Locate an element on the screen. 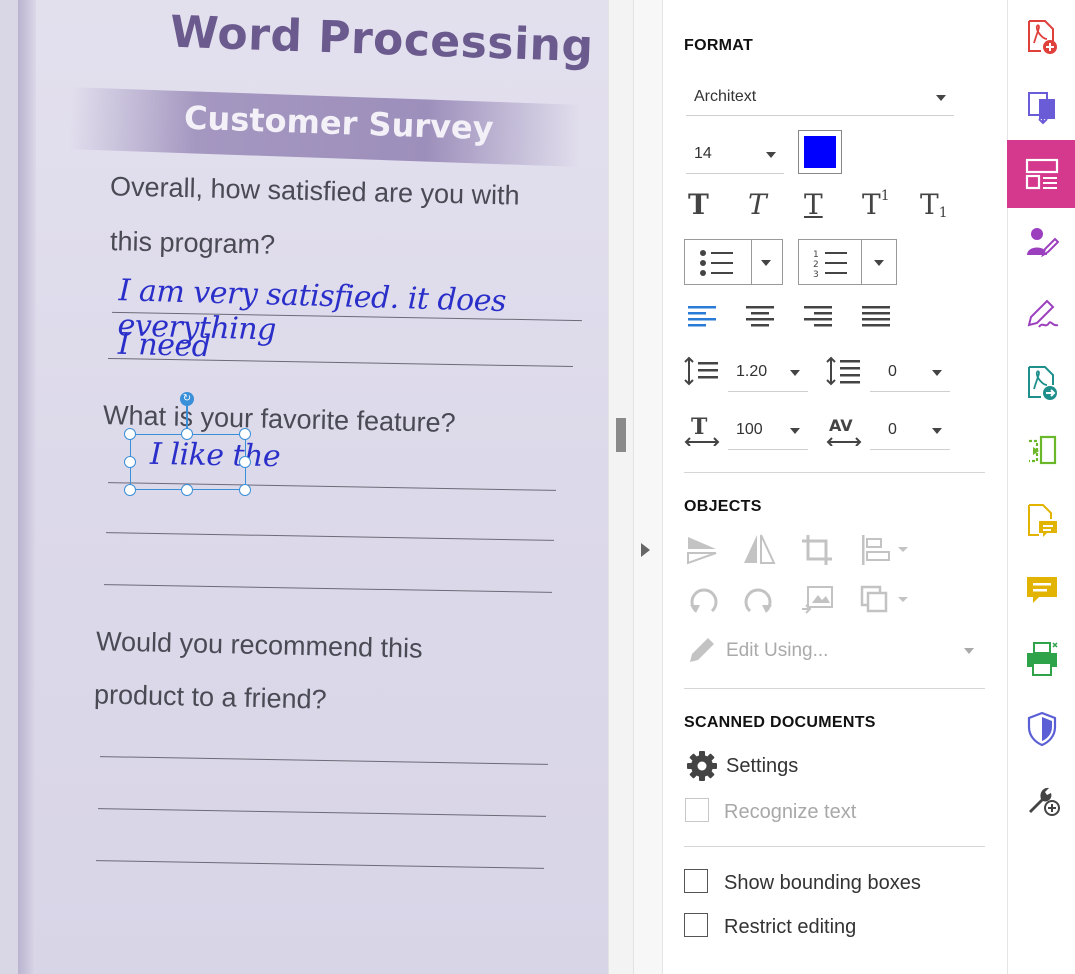 The width and height of the screenshot is (1075, 974). crop-icon is located at coordinates (817, 550).